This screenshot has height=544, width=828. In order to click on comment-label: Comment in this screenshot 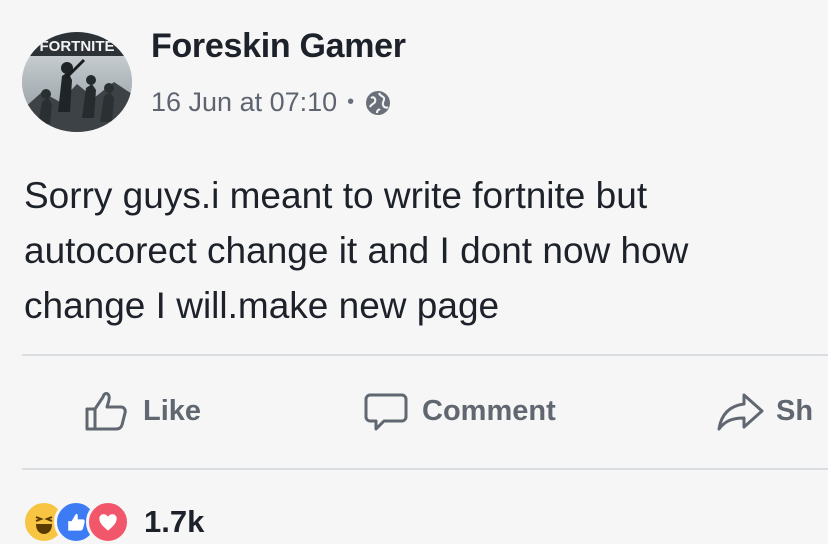, I will do `click(489, 410)`.